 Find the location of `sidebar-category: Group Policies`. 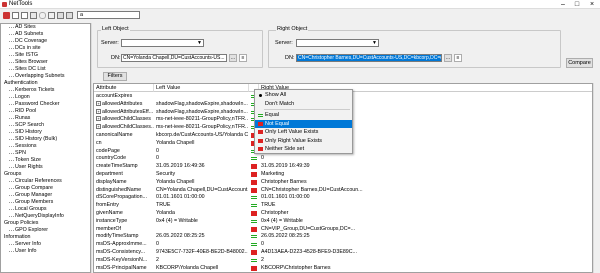

sidebar-category: Group Policies is located at coordinates (45, 223).